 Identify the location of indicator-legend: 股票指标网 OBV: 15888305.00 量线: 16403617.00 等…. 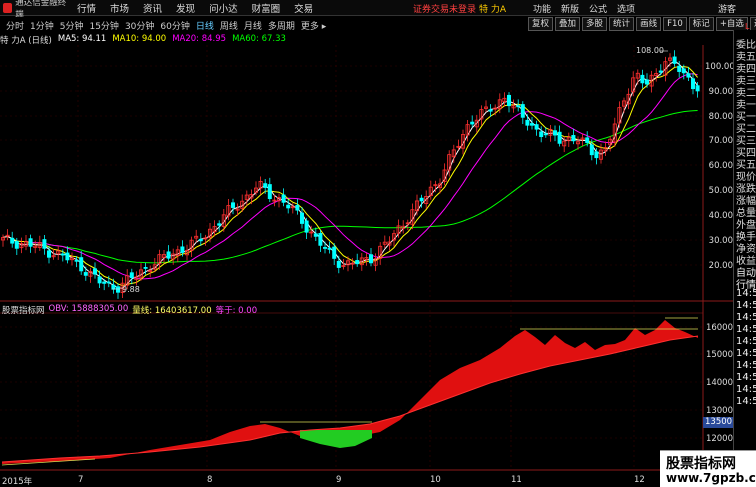
(131, 310).